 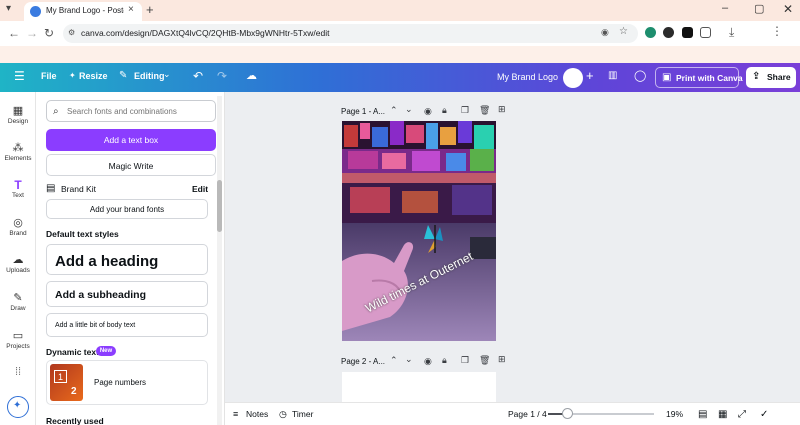 I want to click on font-search-input, so click(x=139, y=111).